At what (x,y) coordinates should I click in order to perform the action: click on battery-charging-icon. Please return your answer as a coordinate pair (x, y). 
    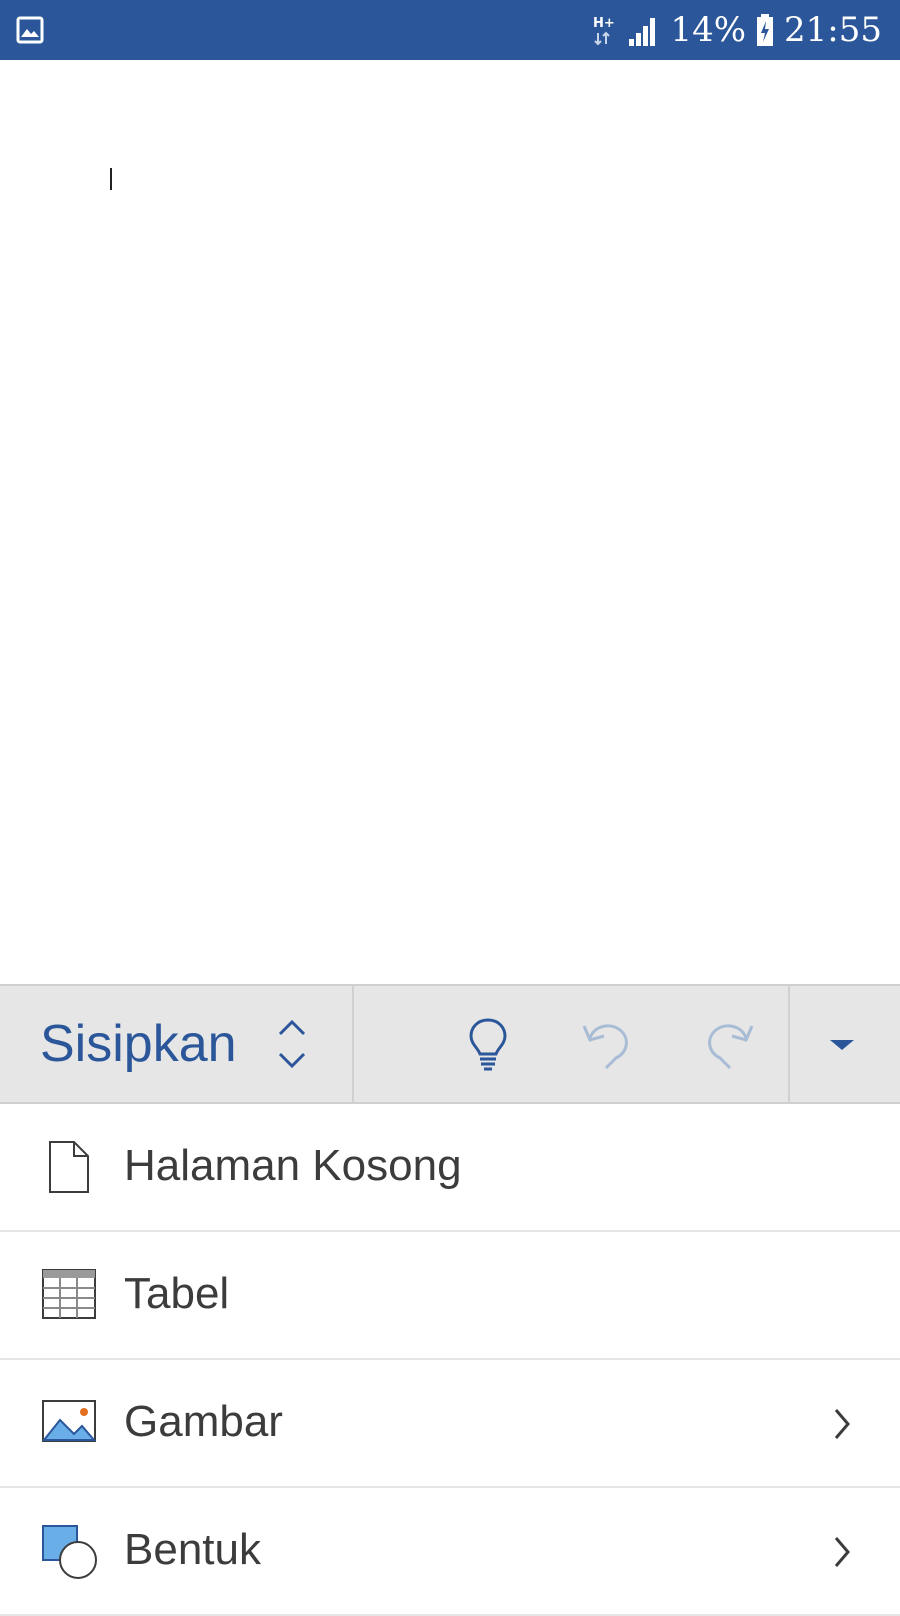
    Looking at the image, I should click on (765, 30).